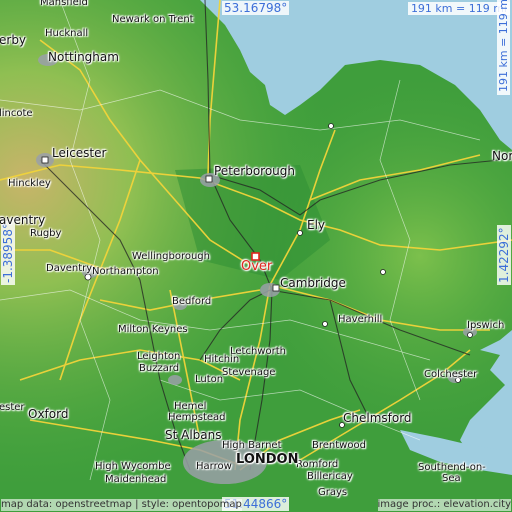 This screenshot has width=512, height=512. What do you see at coordinates (503, 47) in the screenshot?
I see `scale-vertical: 191 km = 119 mi` at bounding box center [503, 47].